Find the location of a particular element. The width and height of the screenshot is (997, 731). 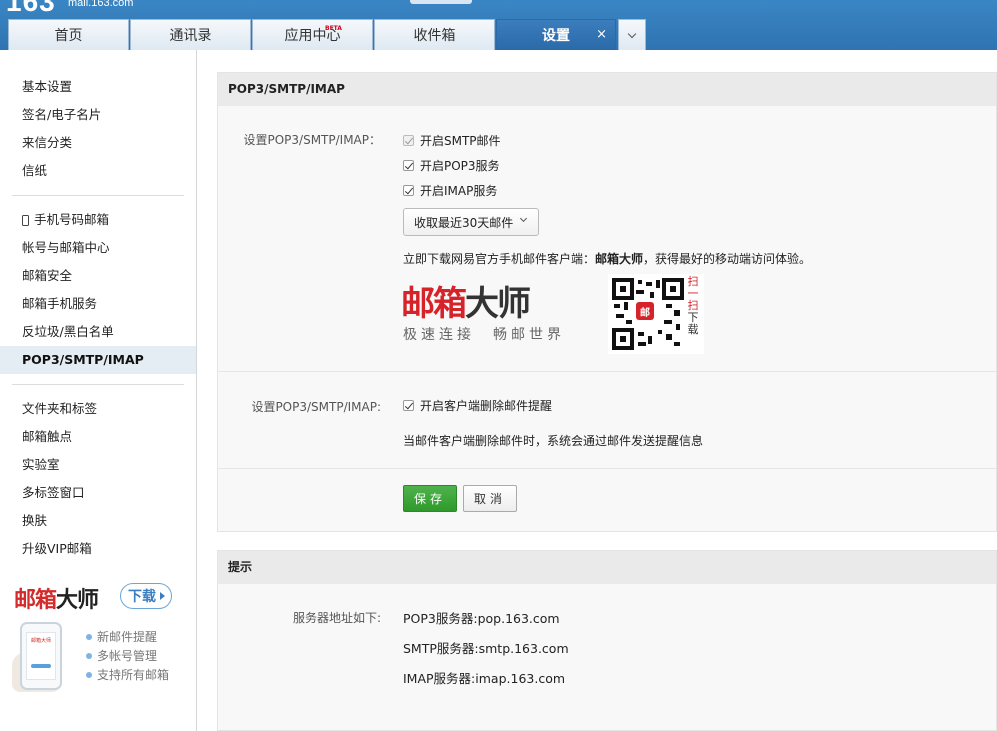

sidebar-item-skin: 换肤 is located at coordinates (98, 521).